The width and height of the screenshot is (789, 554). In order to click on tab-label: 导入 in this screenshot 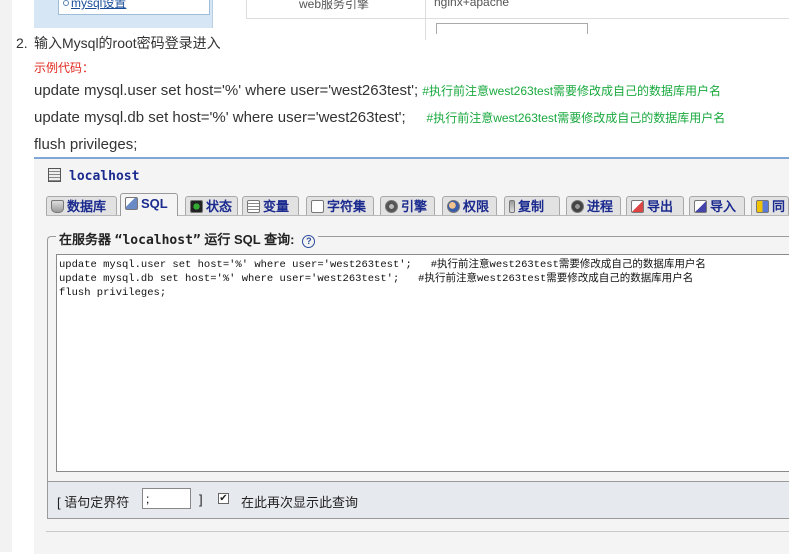, I will do `click(723, 206)`.